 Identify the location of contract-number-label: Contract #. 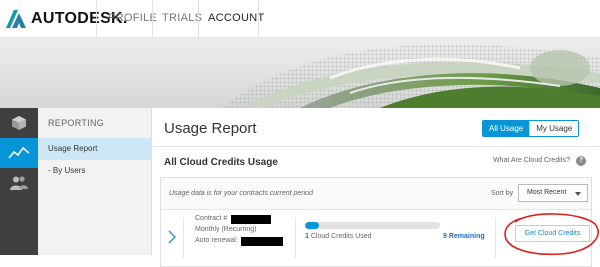
(211, 218).